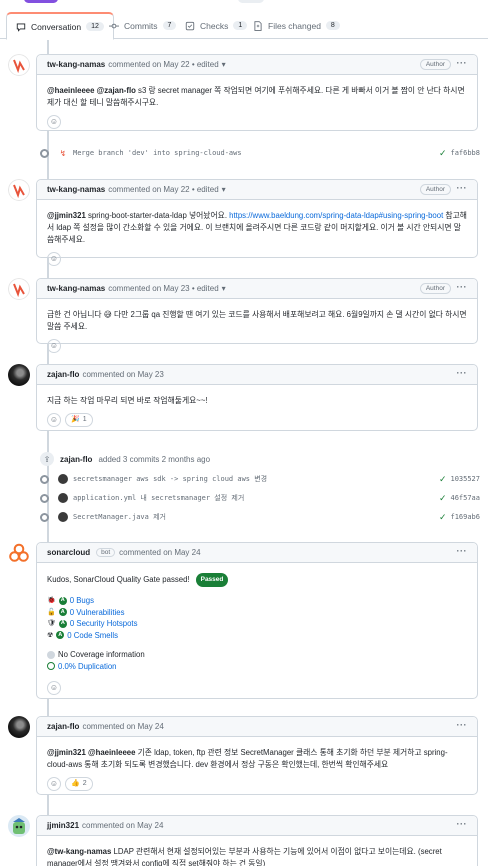 This screenshot has width=488, height=866. What do you see at coordinates (51, 623) in the screenshot?
I see `shield-icon: 🛡` at bounding box center [51, 623].